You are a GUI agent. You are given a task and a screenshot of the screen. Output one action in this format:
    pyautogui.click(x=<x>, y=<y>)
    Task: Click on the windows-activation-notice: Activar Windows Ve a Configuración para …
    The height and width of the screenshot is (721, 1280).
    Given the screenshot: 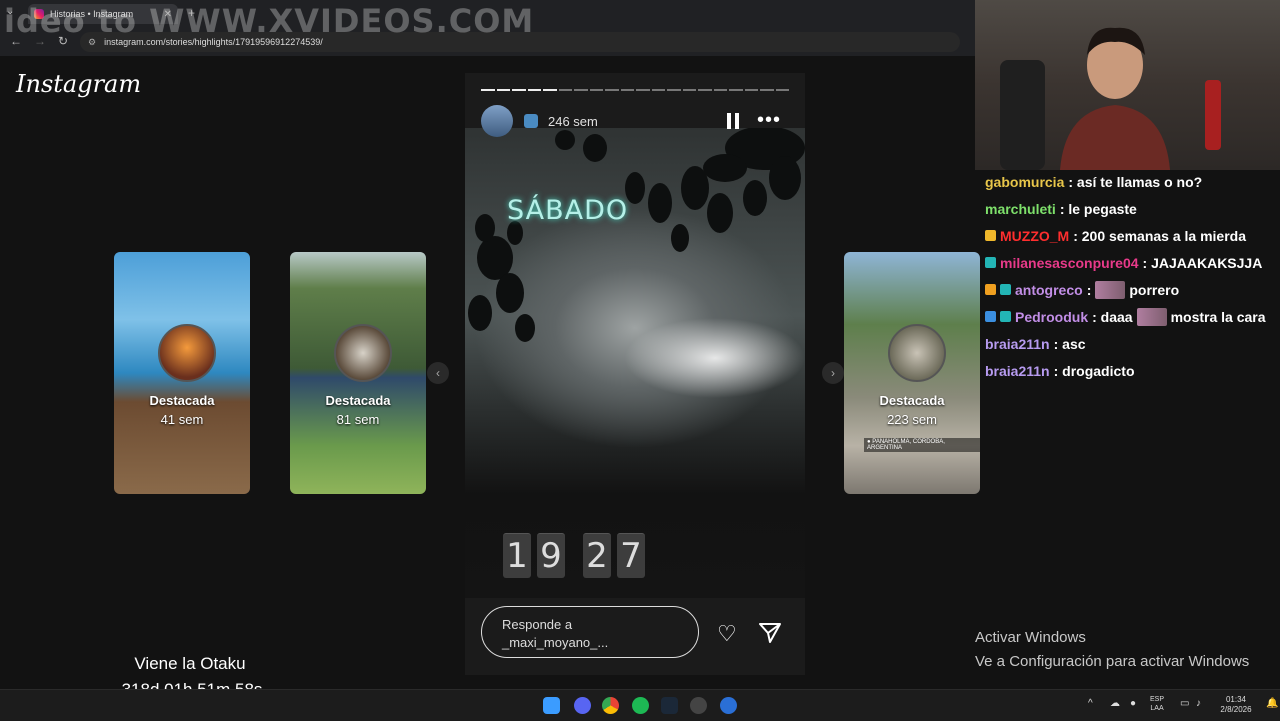 What is the action you would take?
    pyautogui.click(x=1125, y=650)
    